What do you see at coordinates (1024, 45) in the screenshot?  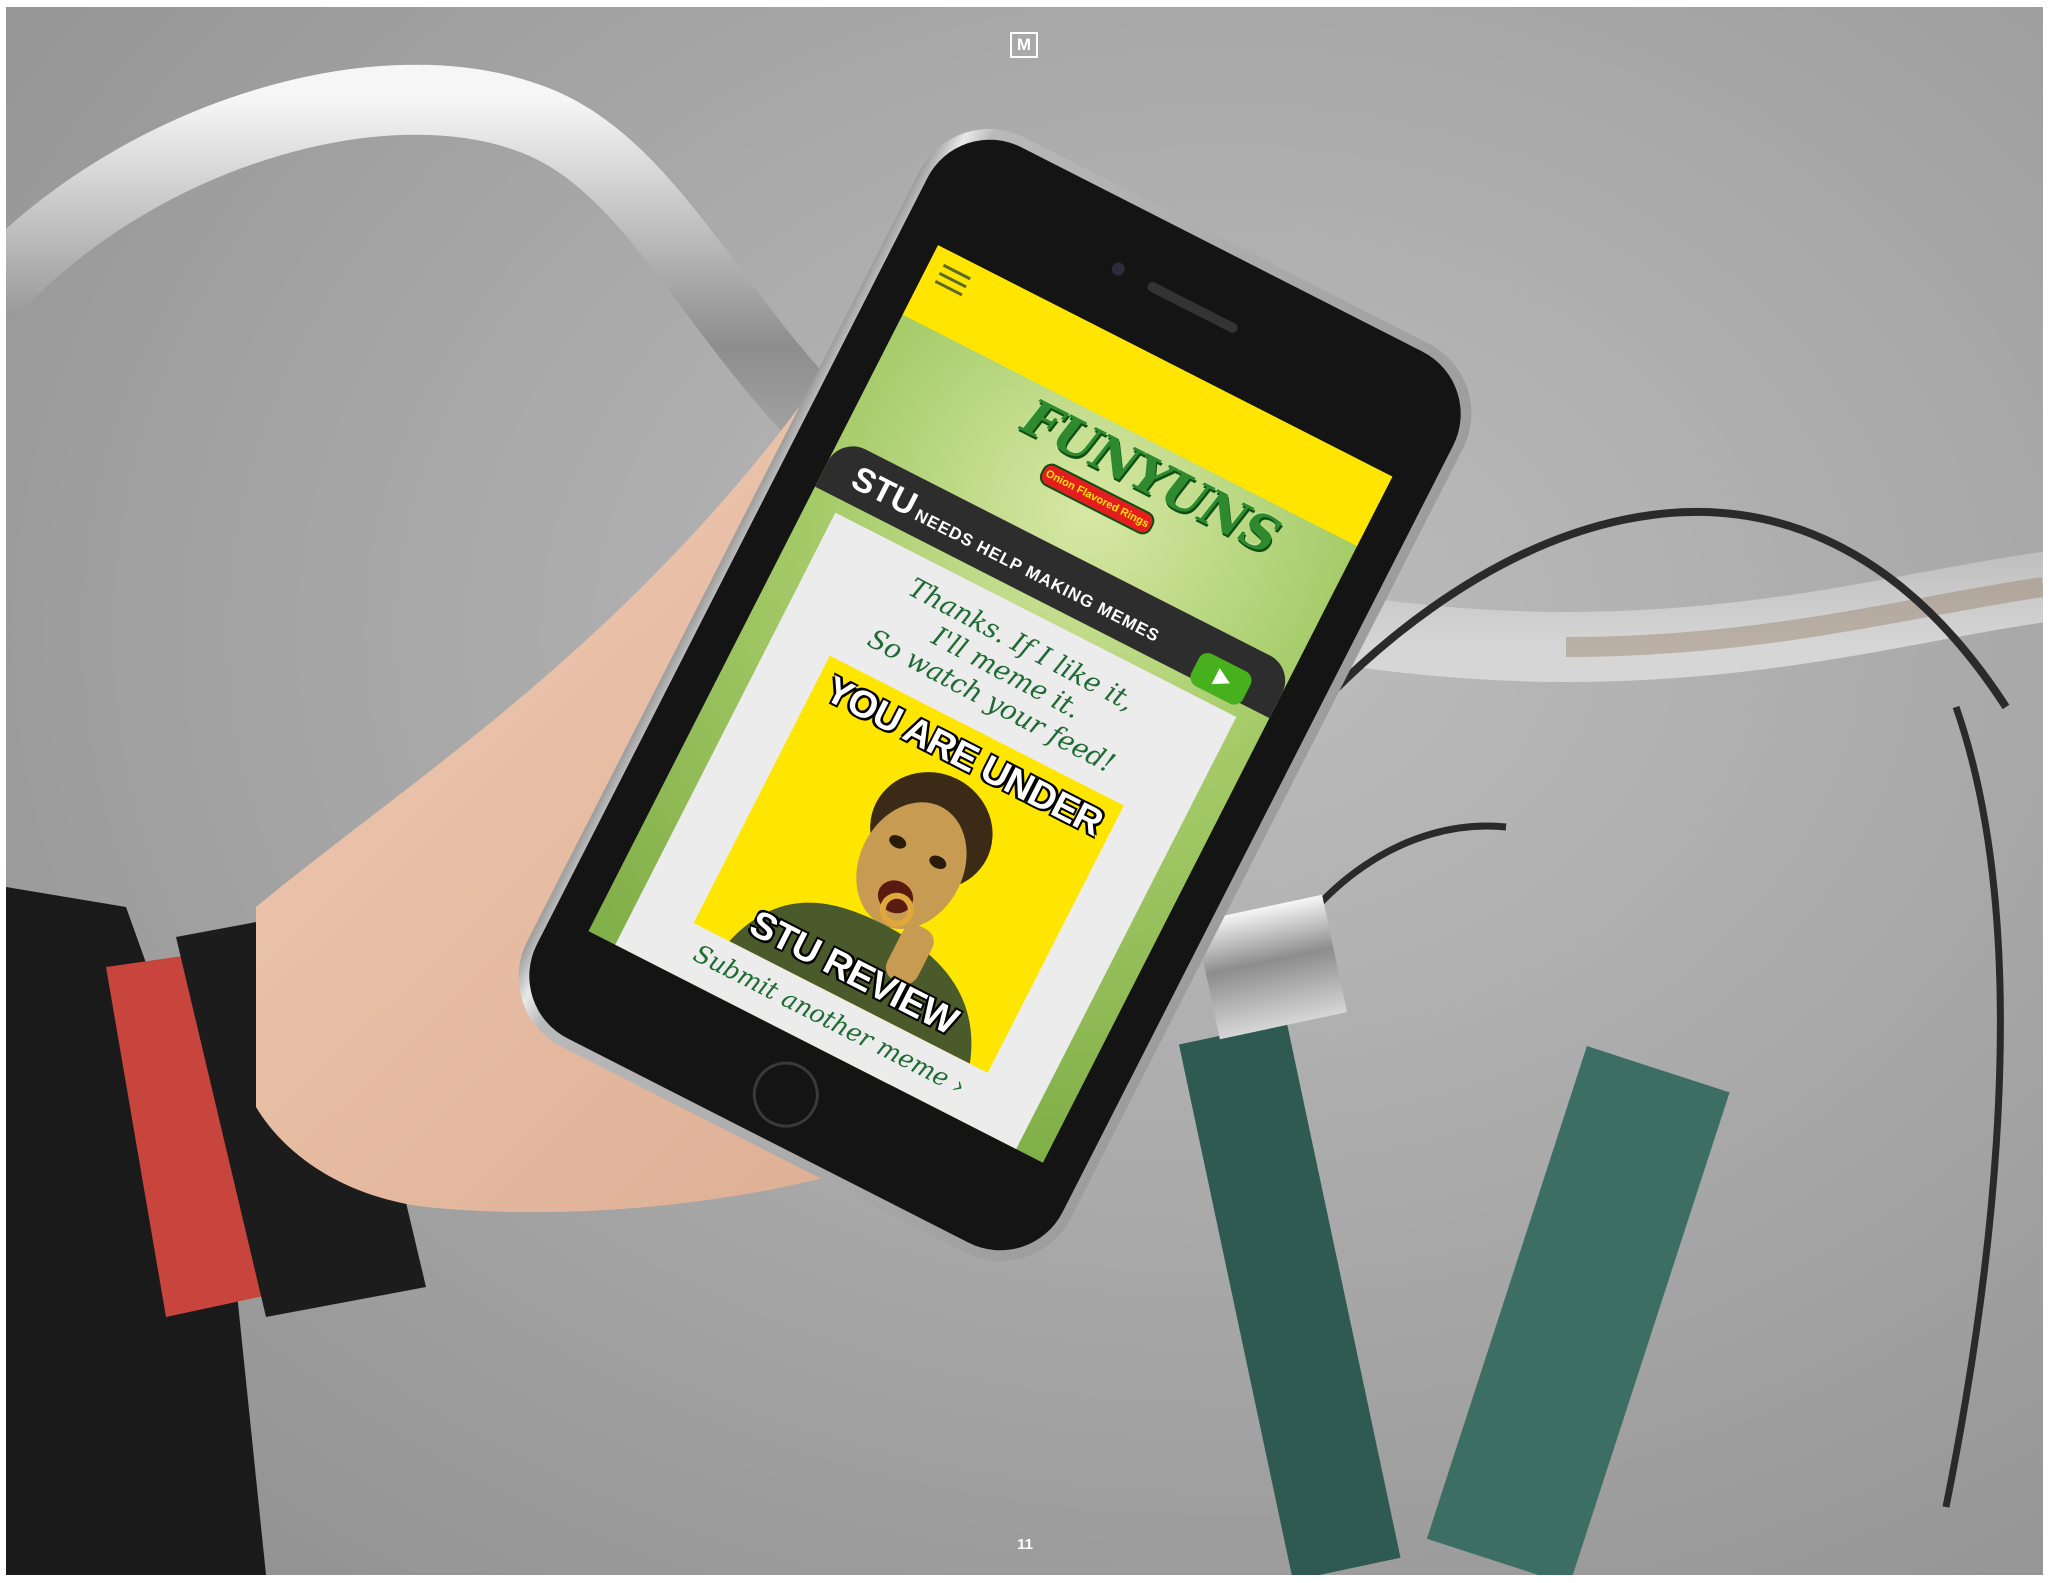 I see `brand-mark: M` at bounding box center [1024, 45].